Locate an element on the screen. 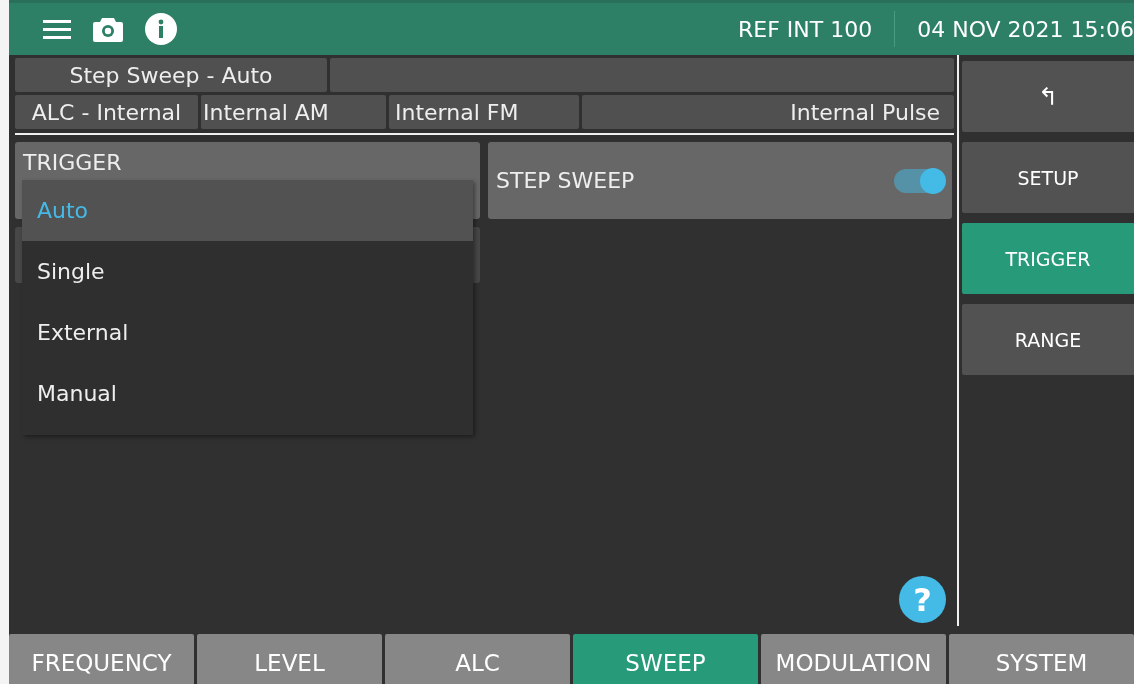 Image resolution: width=1134 pixels, height=684 pixels. trigger-label: TRIGGER is located at coordinates (72, 162).